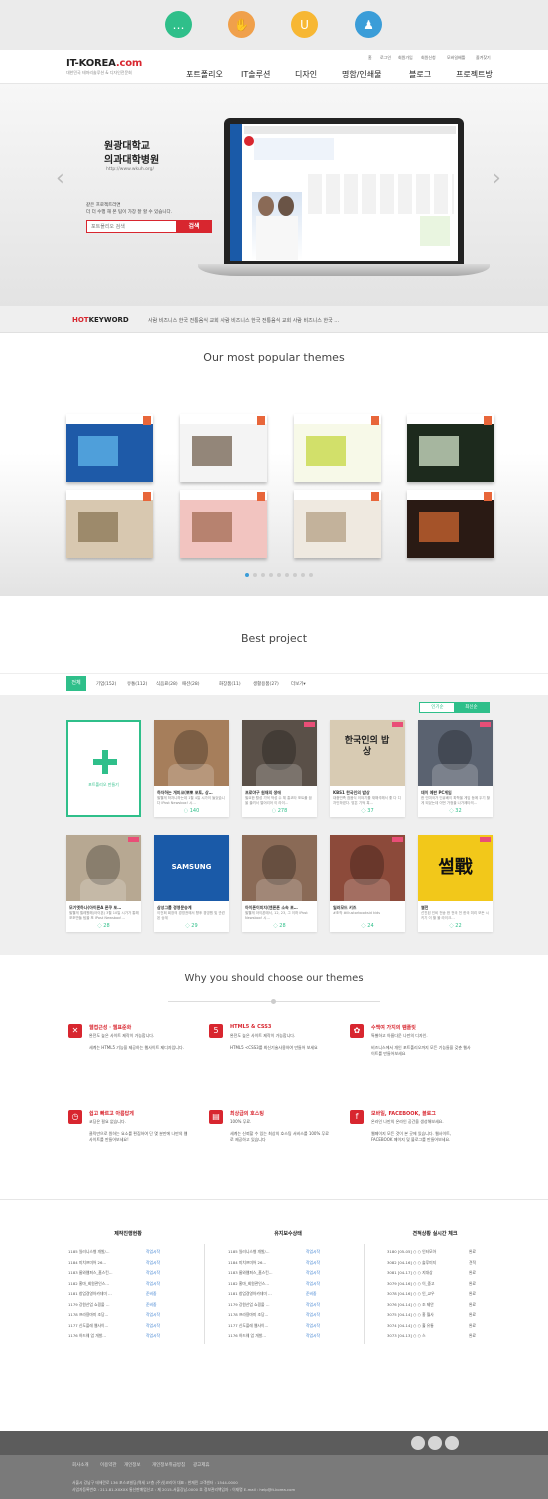 Image resolution: width=548 pixels, height=1499 pixels. I want to click on theme-interior, so click(109, 524).